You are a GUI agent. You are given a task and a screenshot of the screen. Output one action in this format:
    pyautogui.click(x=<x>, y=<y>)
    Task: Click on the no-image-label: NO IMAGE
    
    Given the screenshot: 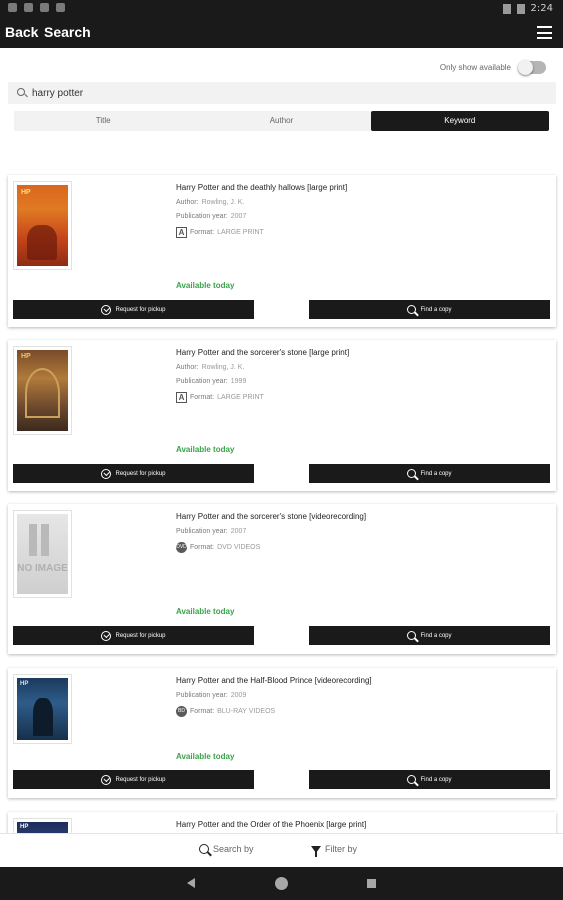 What is the action you would take?
    pyautogui.click(x=42, y=568)
    